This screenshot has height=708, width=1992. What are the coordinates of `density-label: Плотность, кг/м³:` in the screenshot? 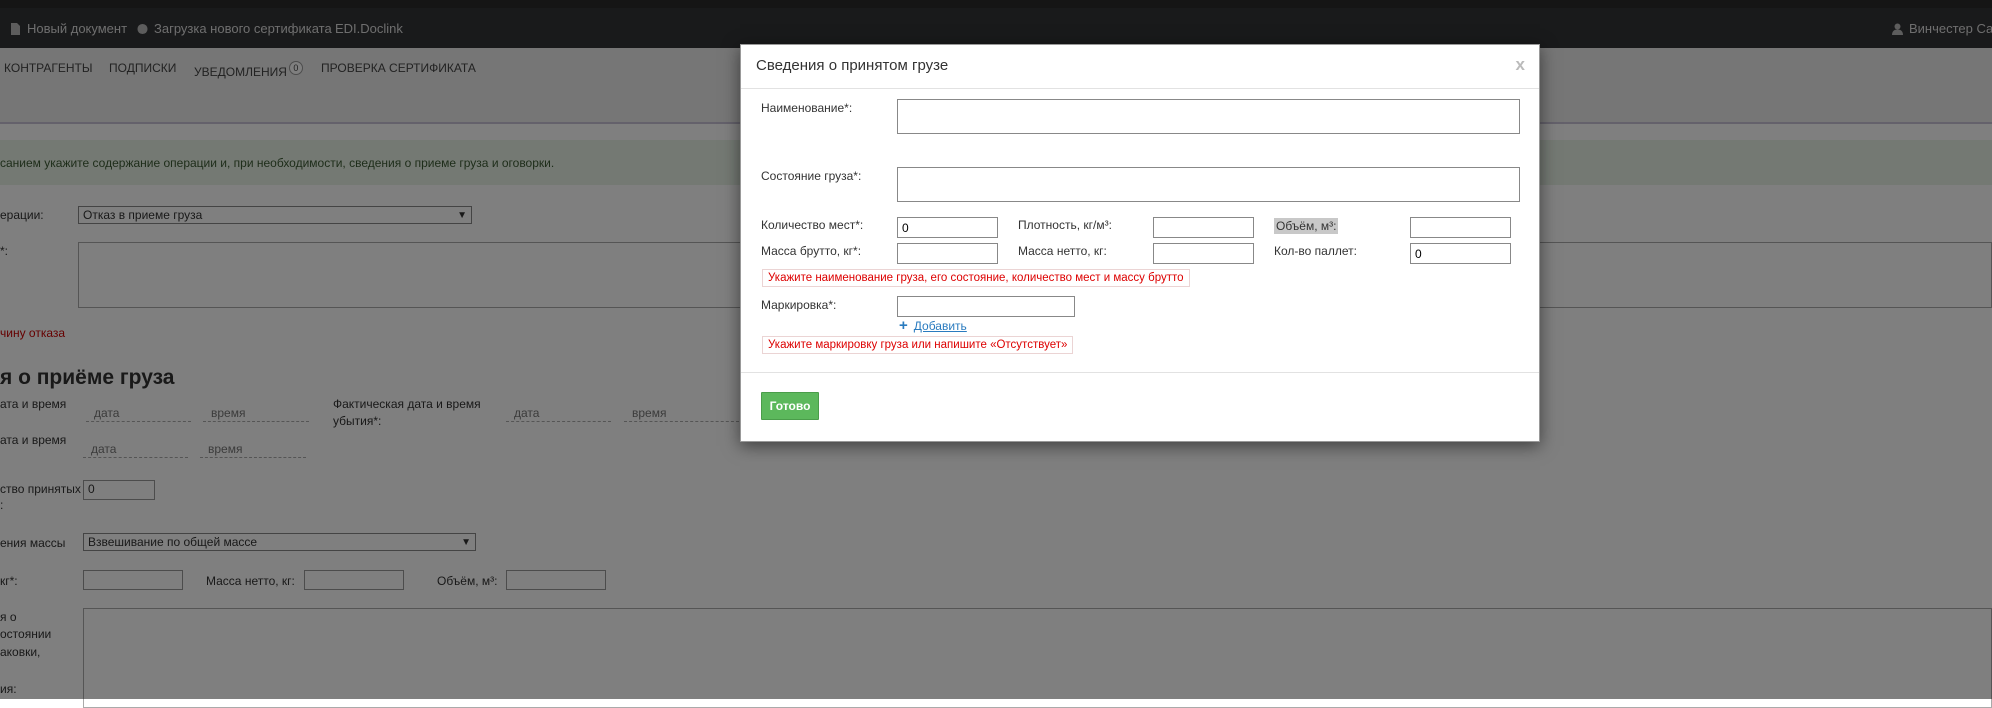 It's located at (1065, 225).